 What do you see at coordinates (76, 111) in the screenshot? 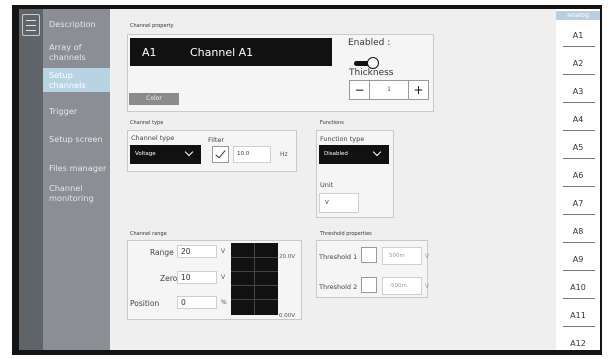
I see `nav-item-trigger: Trigger` at bounding box center [76, 111].